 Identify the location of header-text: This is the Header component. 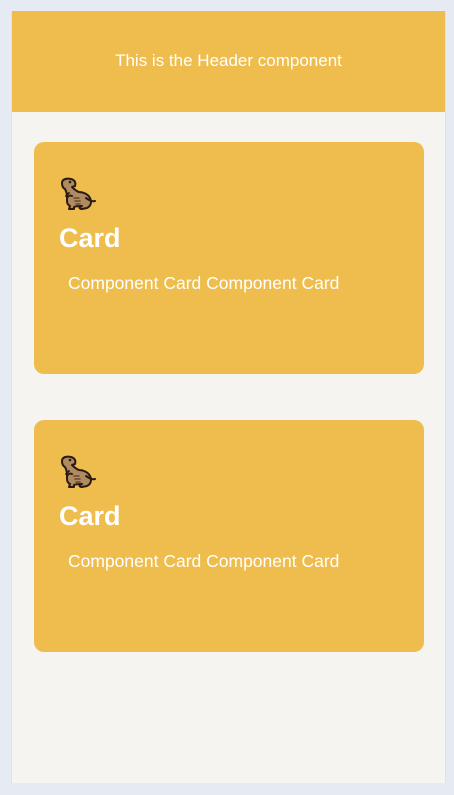
(228, 60).